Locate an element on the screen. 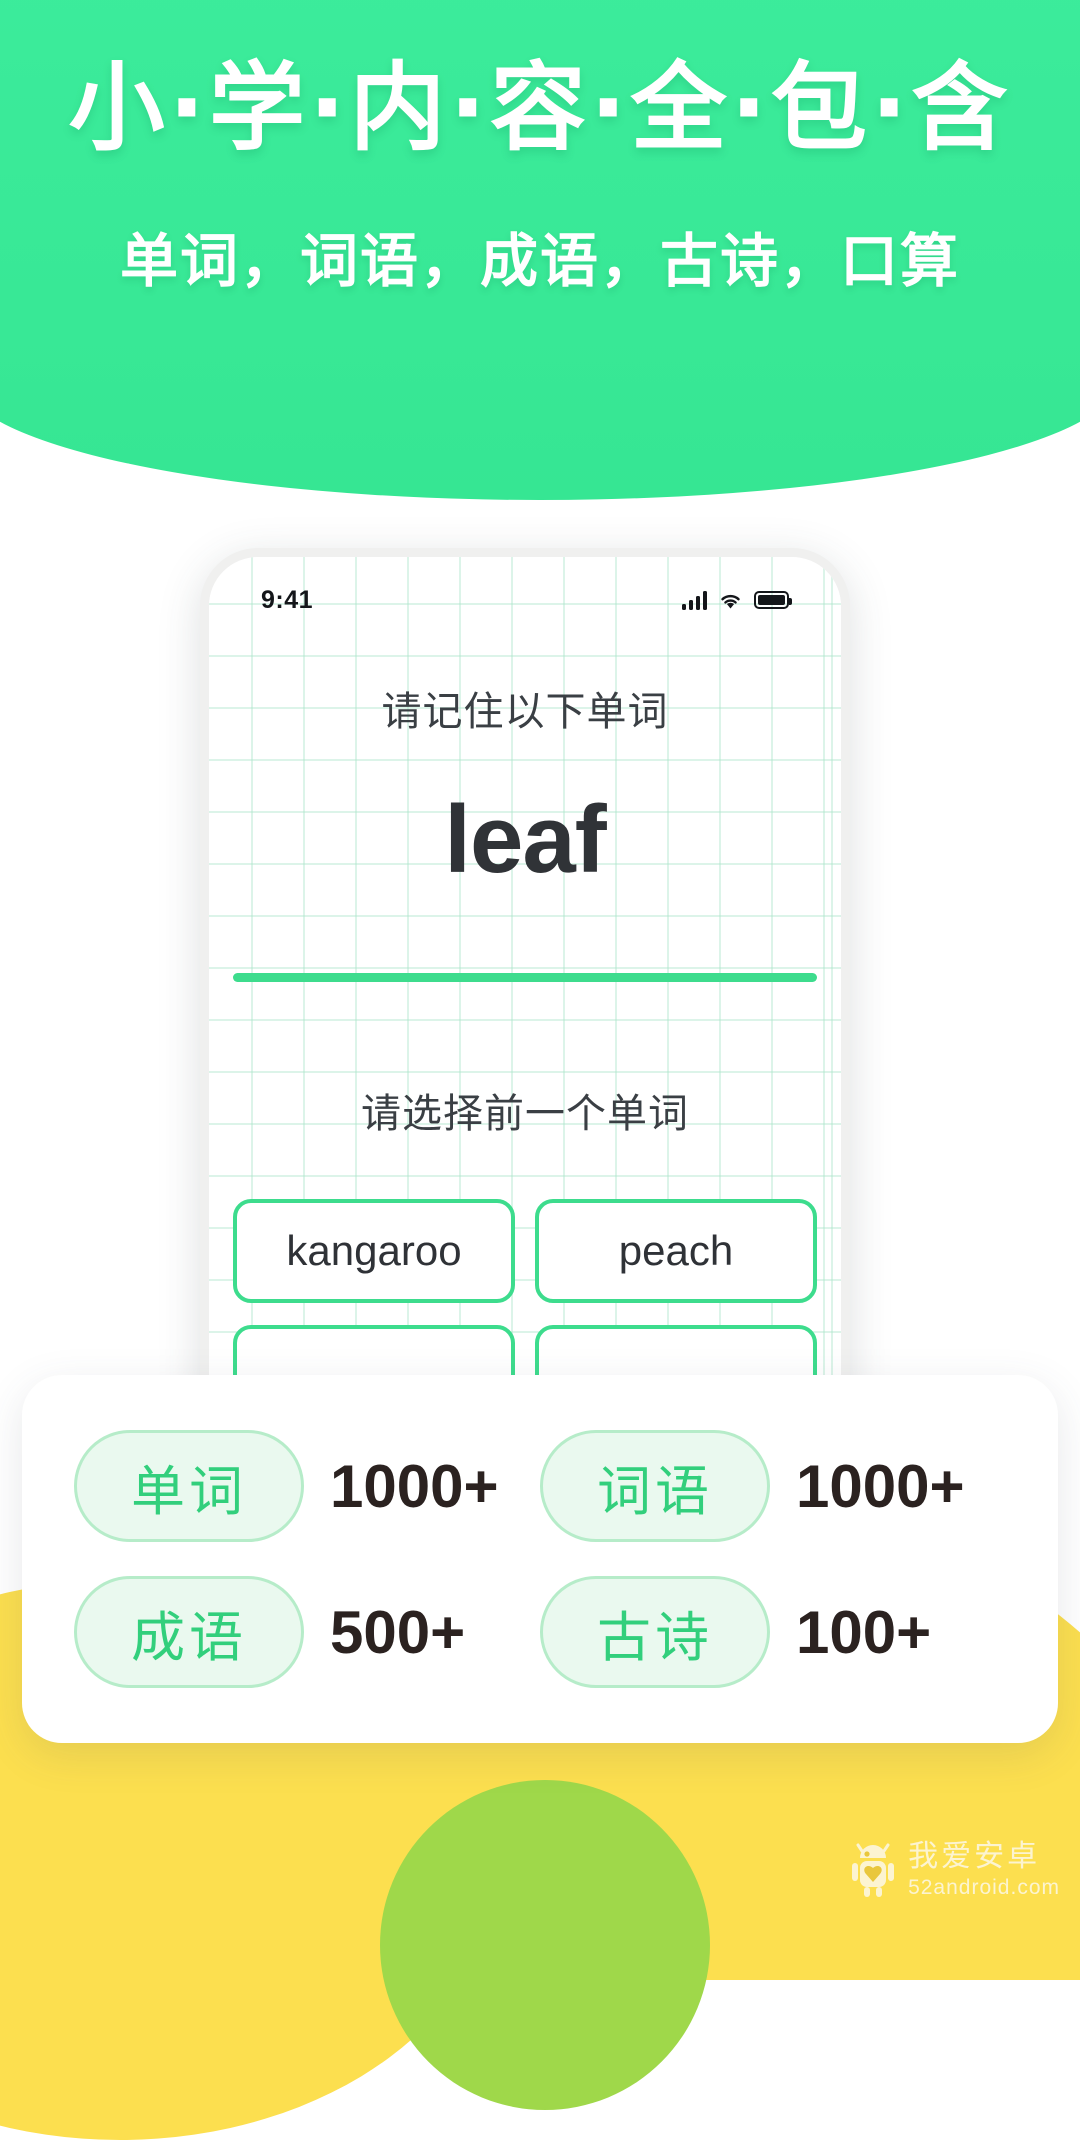 The height and width of the screenshot is (2140, 1080). signal-bars-icon is located at coordinates (694, 600).